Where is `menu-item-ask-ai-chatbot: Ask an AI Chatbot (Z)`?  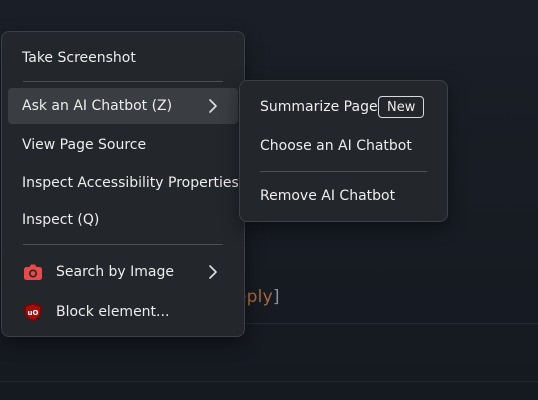 menu-item-ask-ai-chatbot: Ask an AI Chatbot (Z) is located at coordinates (123, 106).